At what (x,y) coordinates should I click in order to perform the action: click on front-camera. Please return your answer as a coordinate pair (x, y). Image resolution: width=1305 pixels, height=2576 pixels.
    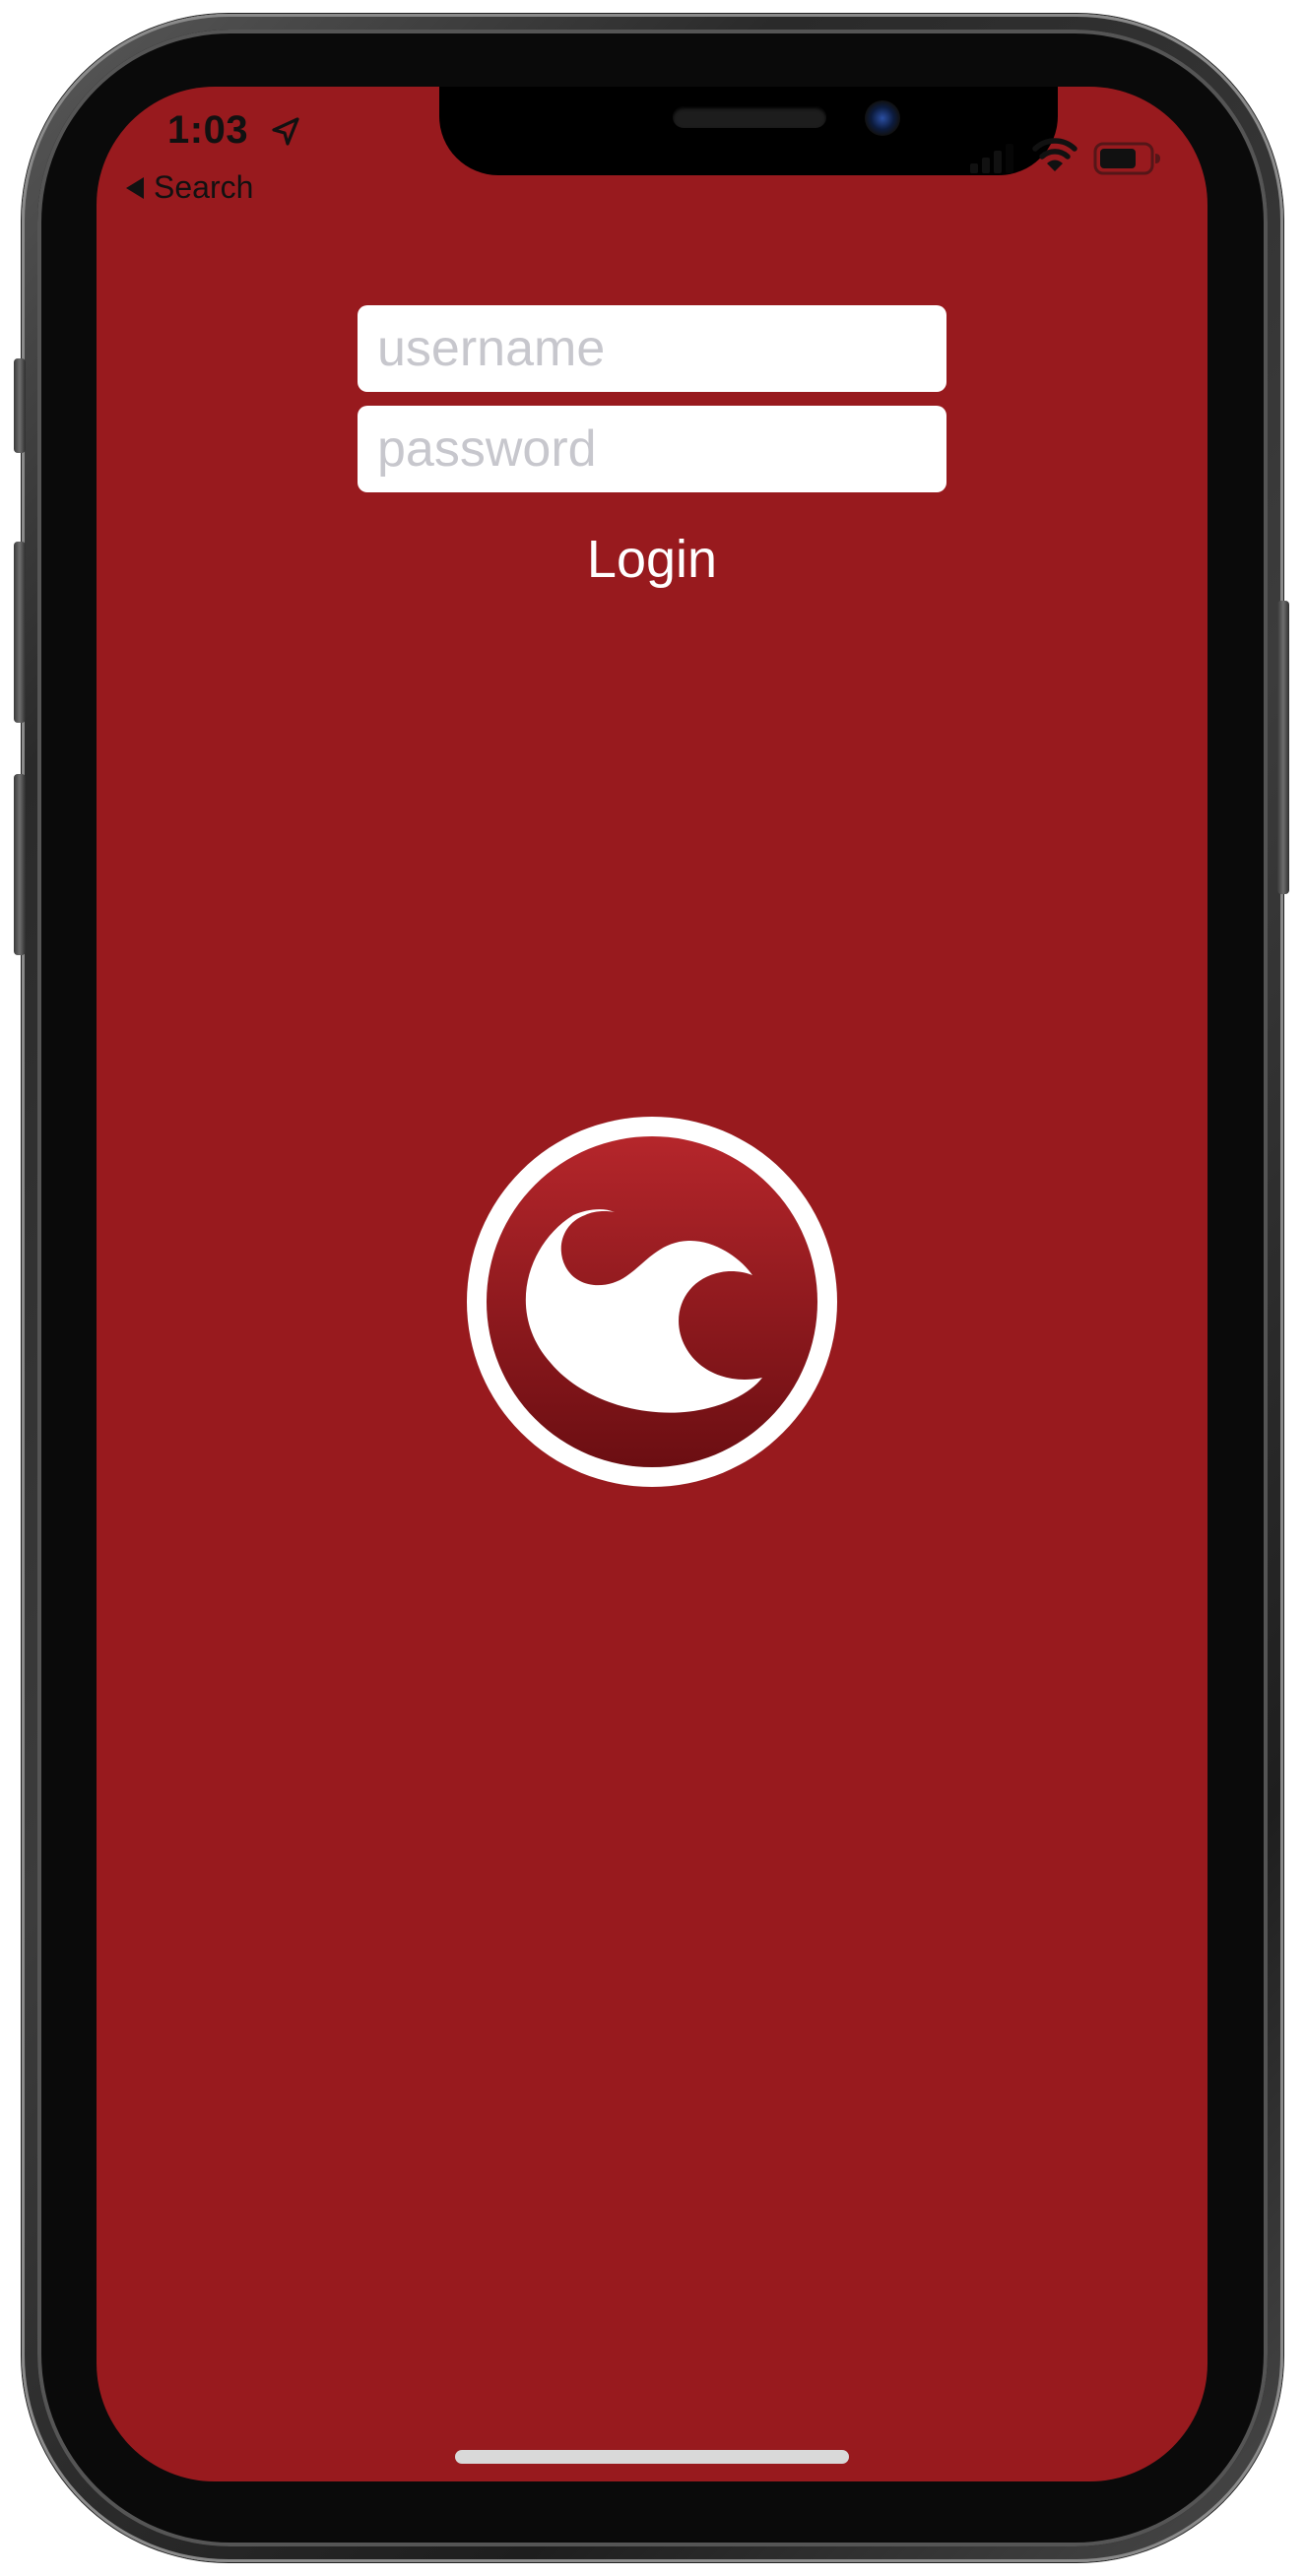
    Looking at the image, I should click on (882, 118).